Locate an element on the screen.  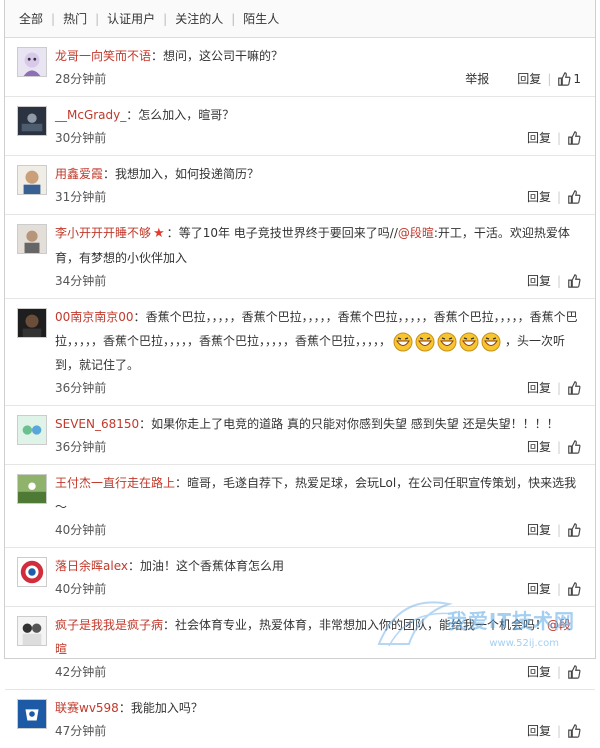
comment-actions: 举报 回复 | 1 is located at coordinates (523, 79).